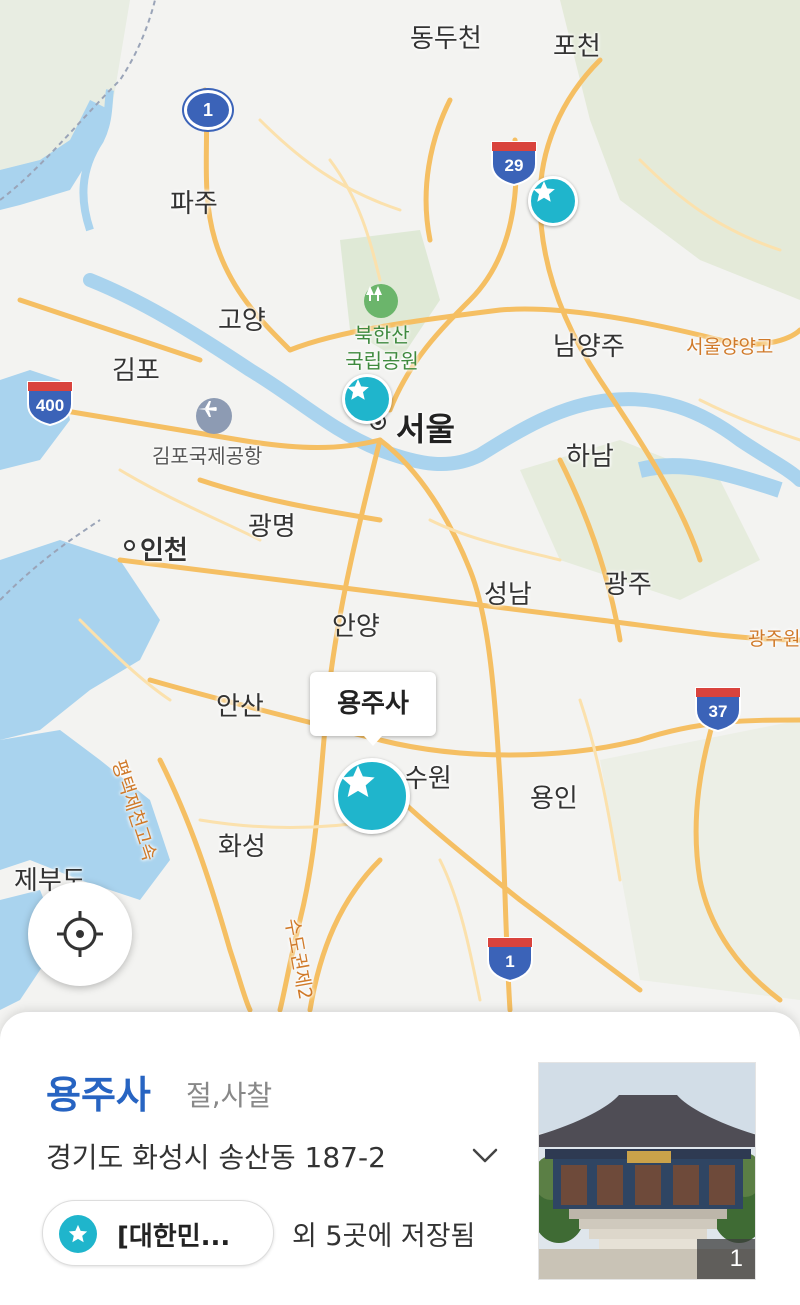  What do you see at coordinates (382, 348) in the screenshot?
I see `map-label-bukhansan-park: 북한산 국립공원` at bounding box center [382, 348].